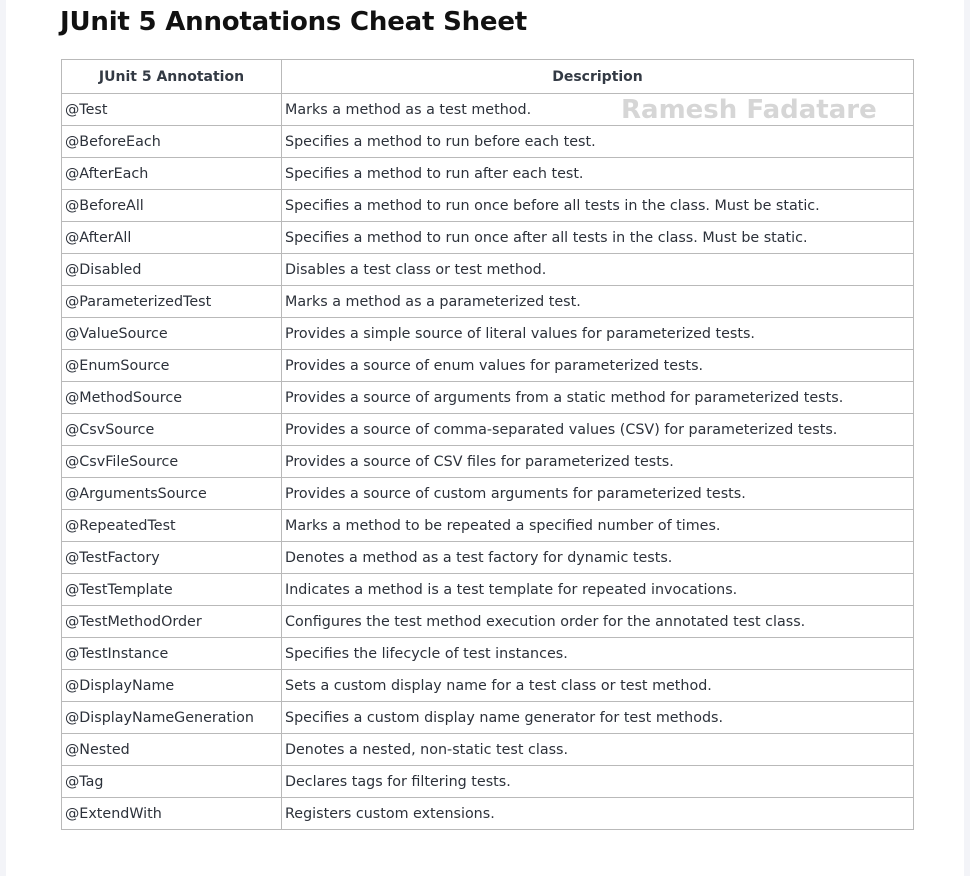 The height and width of the screenshot is (876, 970). I want to click on annotation-cell: @ExtendWith, so click(171, 813).